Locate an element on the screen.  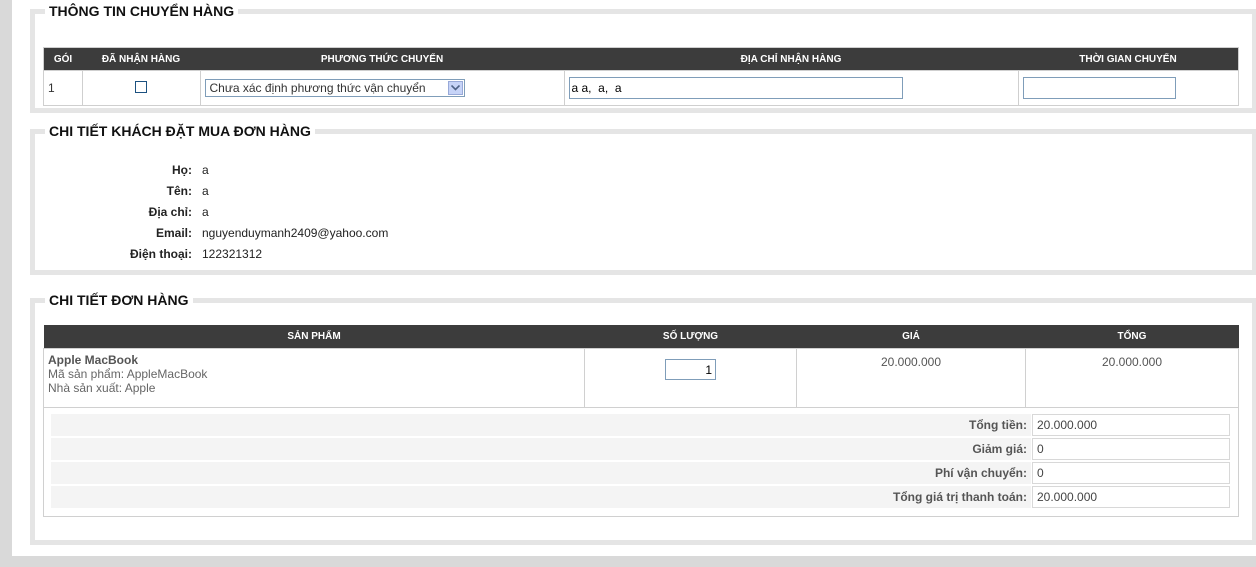
total-cell: 20.000.000 is located at coordinates (1132, 378).